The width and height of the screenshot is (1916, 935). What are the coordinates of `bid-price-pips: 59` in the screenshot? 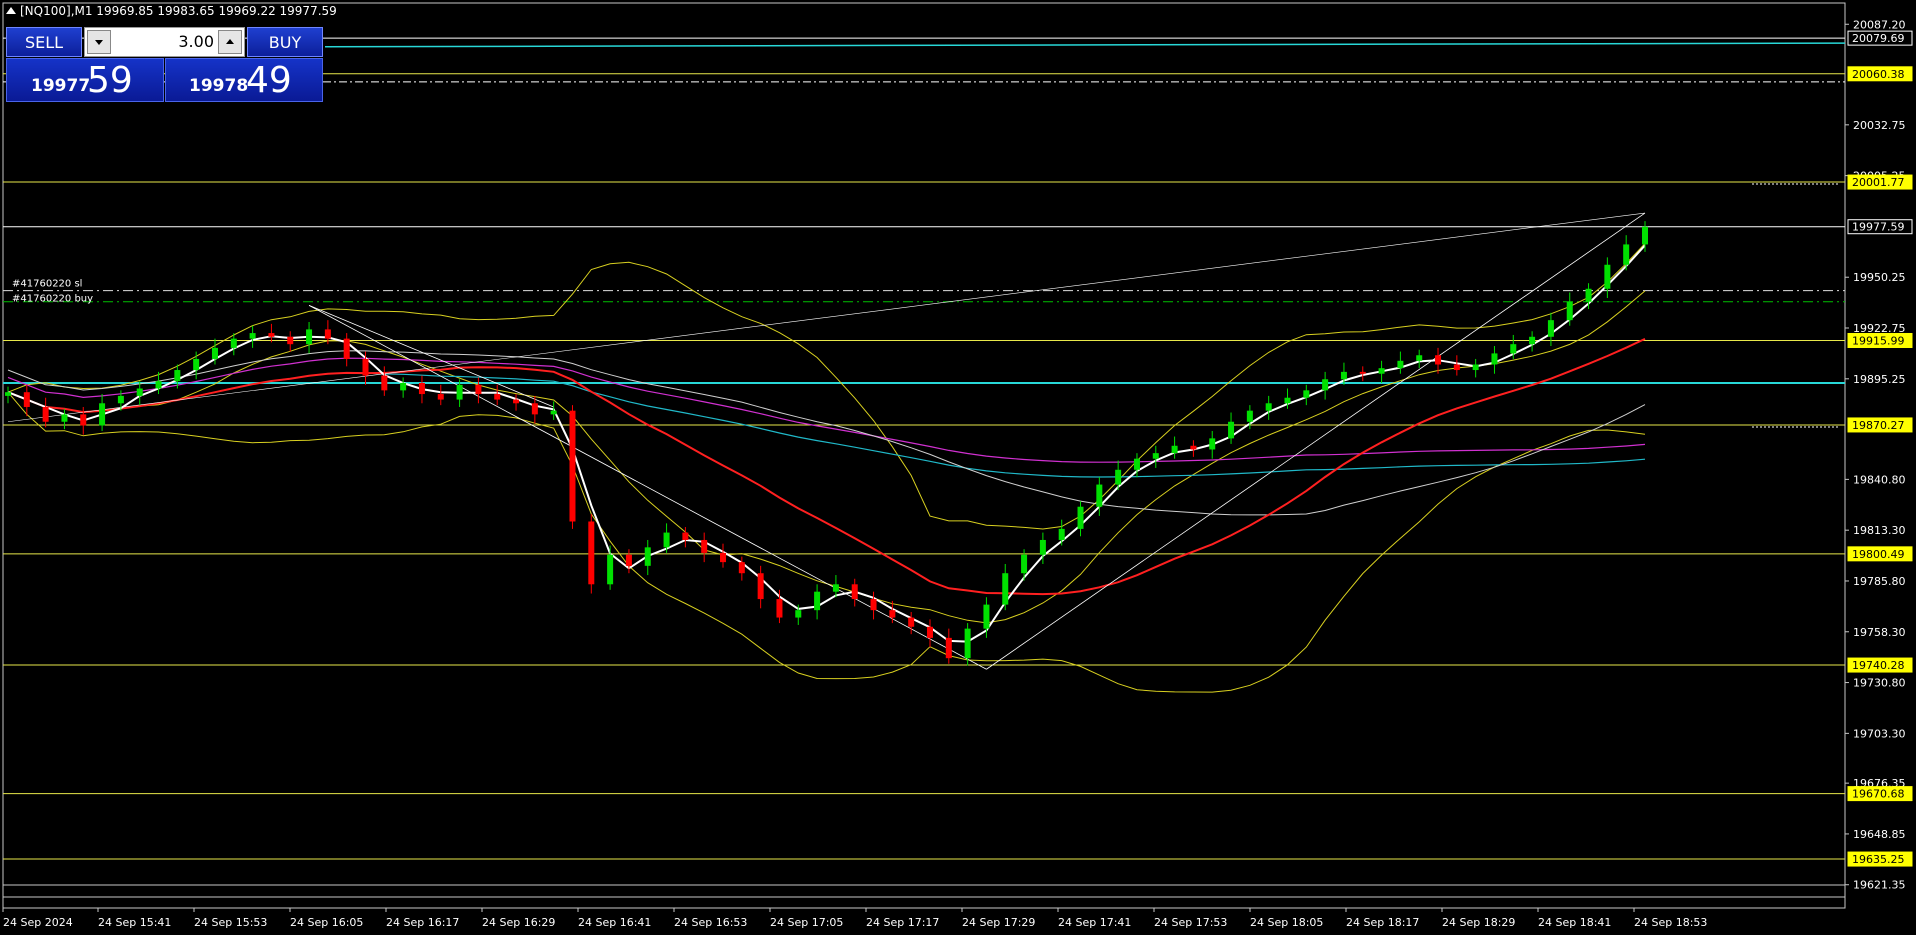 It's located at (110, 80).